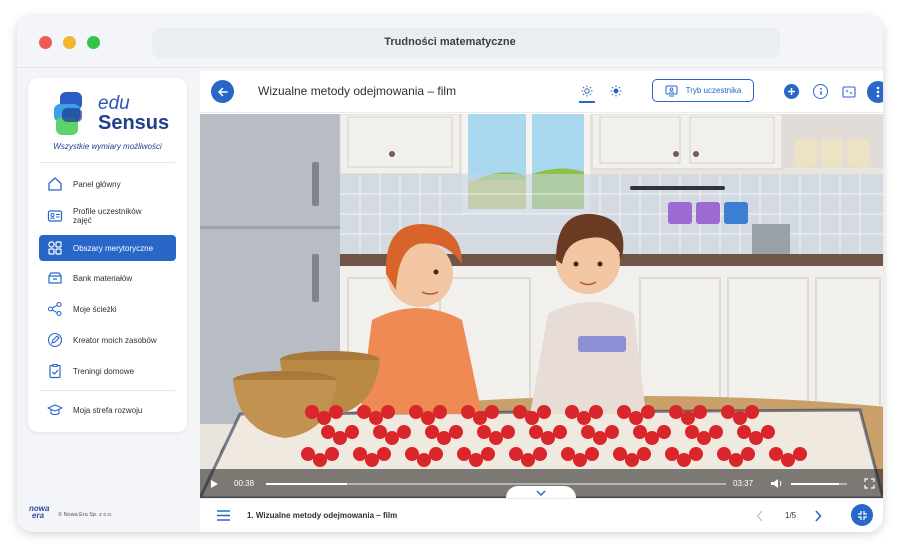  I want to click on chevron-down-icon, so click(541, 493).